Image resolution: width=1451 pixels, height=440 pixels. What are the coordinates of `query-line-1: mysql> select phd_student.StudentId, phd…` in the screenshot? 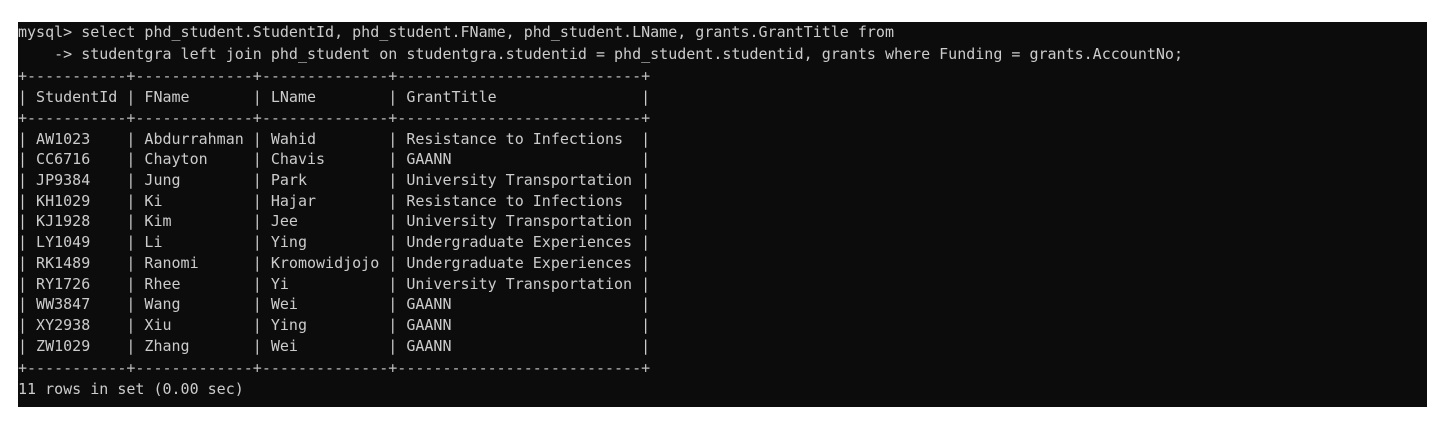 It's located at (456, 32).